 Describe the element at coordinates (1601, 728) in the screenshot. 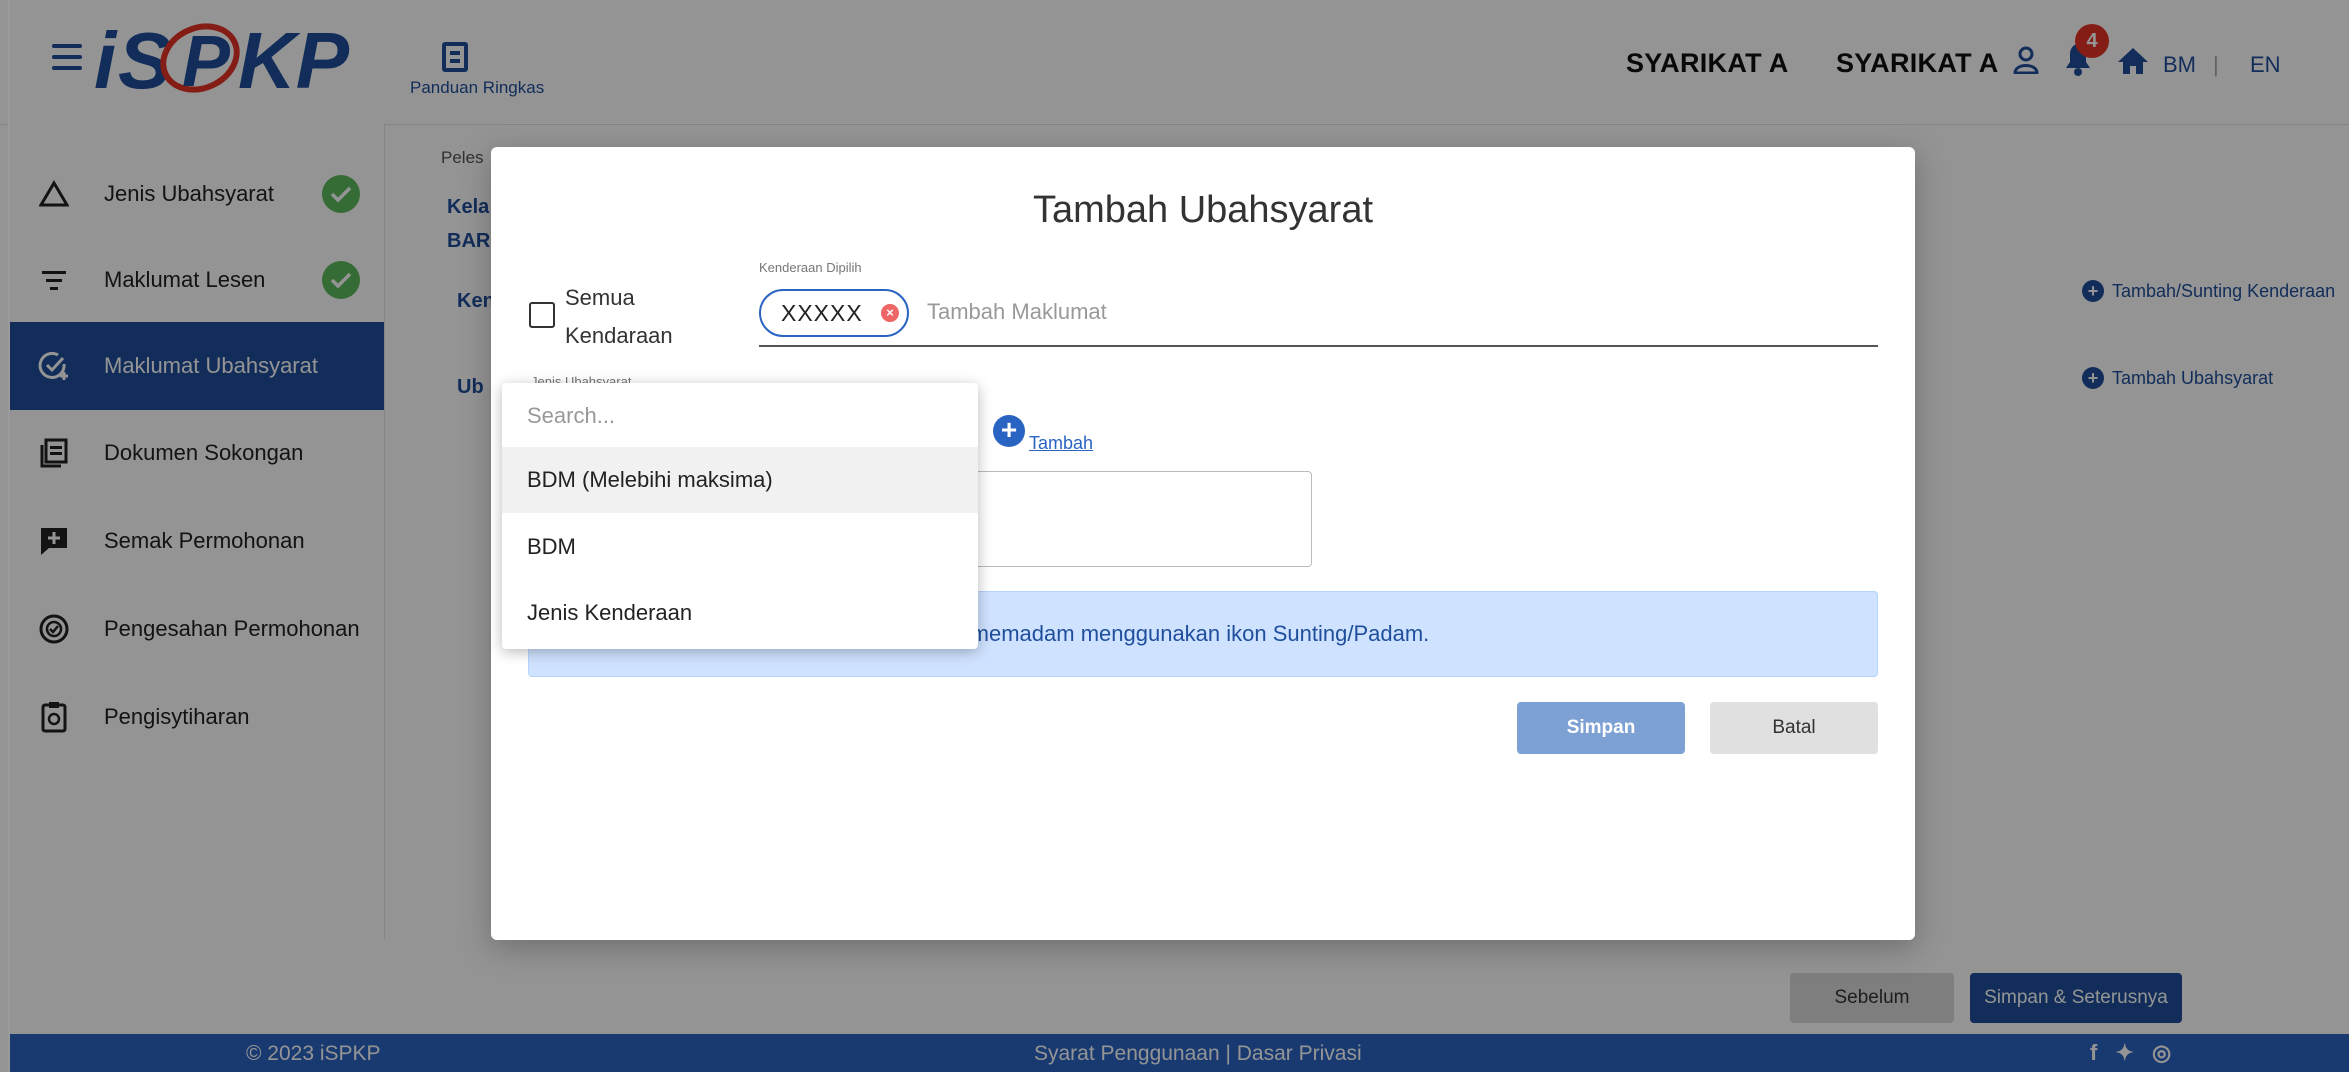

I see `save-button: Simpan` at that location.